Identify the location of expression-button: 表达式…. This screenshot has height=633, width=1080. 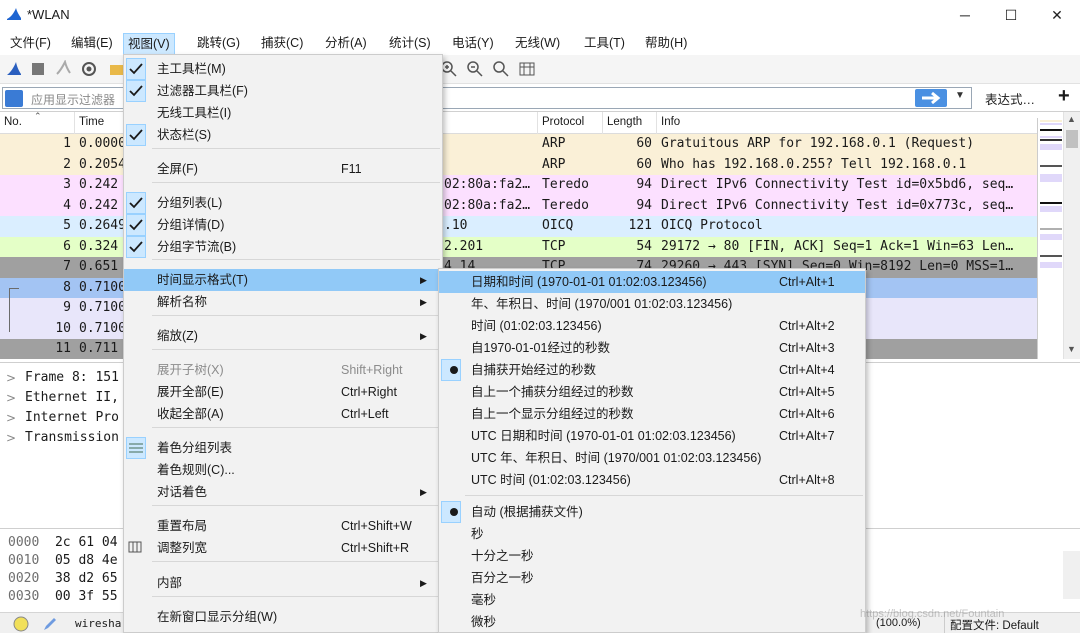
(1010, 98).